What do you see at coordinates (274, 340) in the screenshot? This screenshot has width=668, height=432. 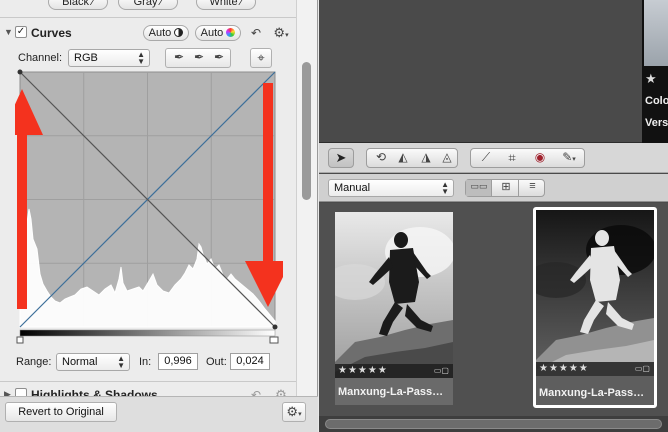 I see `white-point-slider` at bounding box center [274, 340].